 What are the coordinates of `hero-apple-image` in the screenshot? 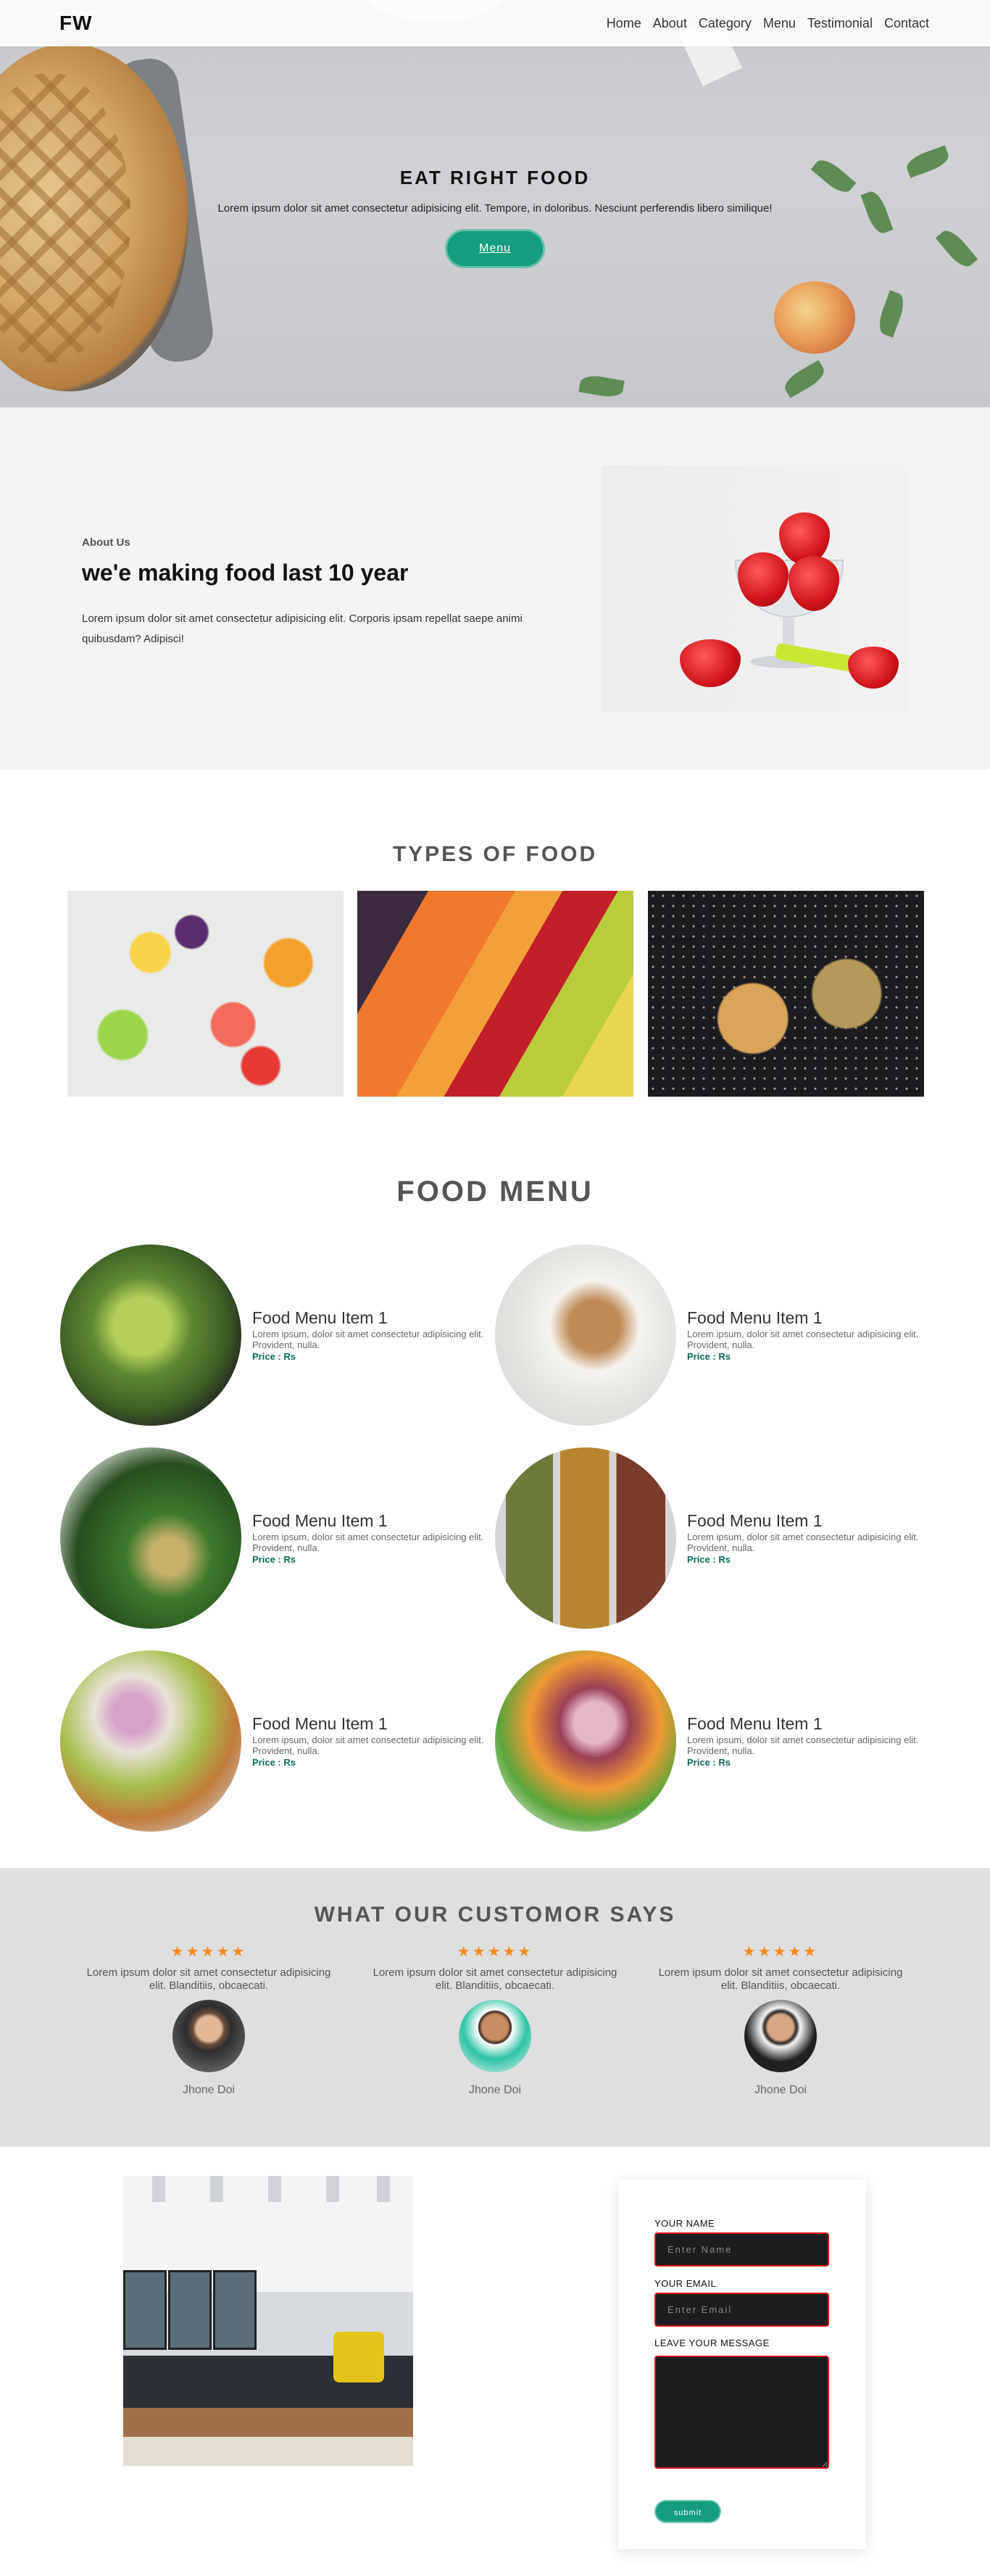 It's located at (814, 317).